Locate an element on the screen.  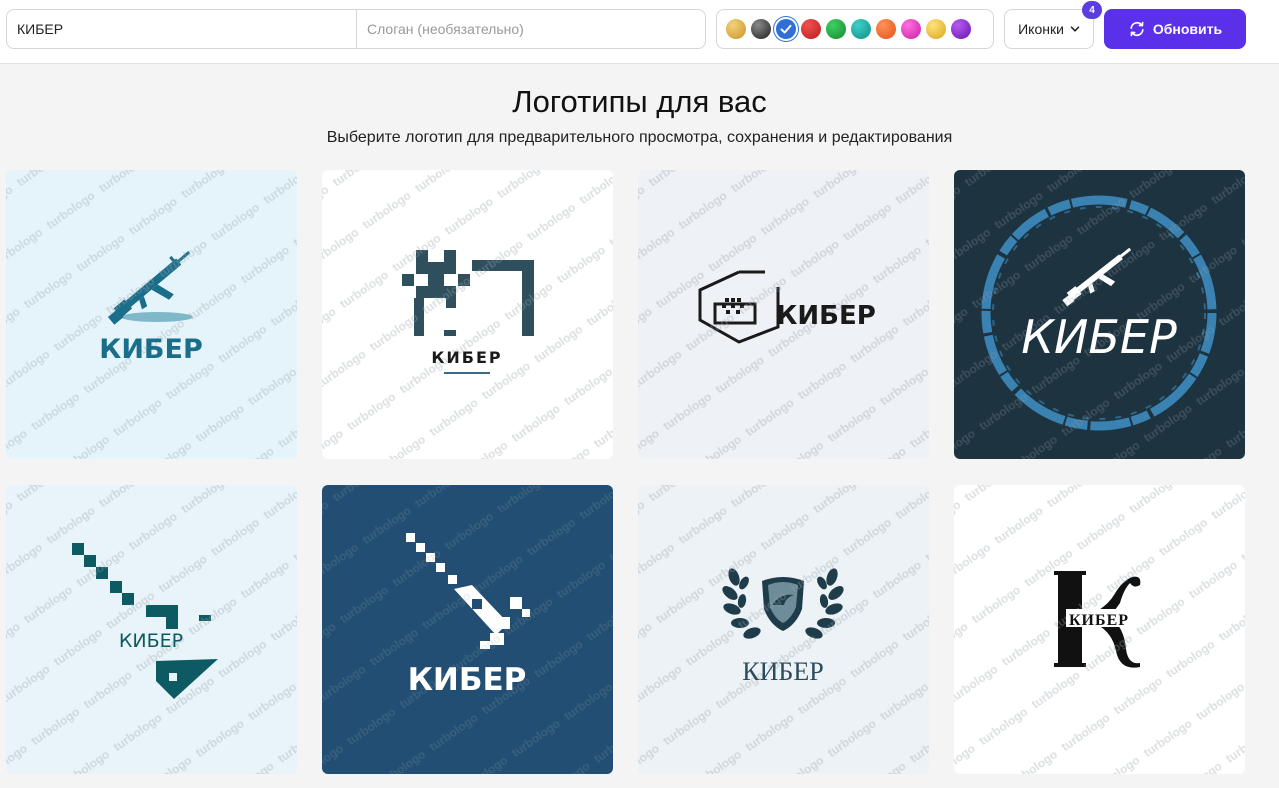
logo-card-8: КИБЕР is located at coordinates (1099, 629).